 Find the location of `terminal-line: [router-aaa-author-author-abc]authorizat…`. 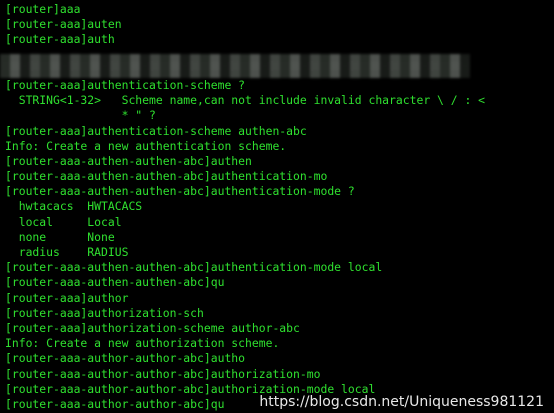

terminal-line: [router-aaa-author-author-abc]authorizat… is located at coordinates (163, 373).